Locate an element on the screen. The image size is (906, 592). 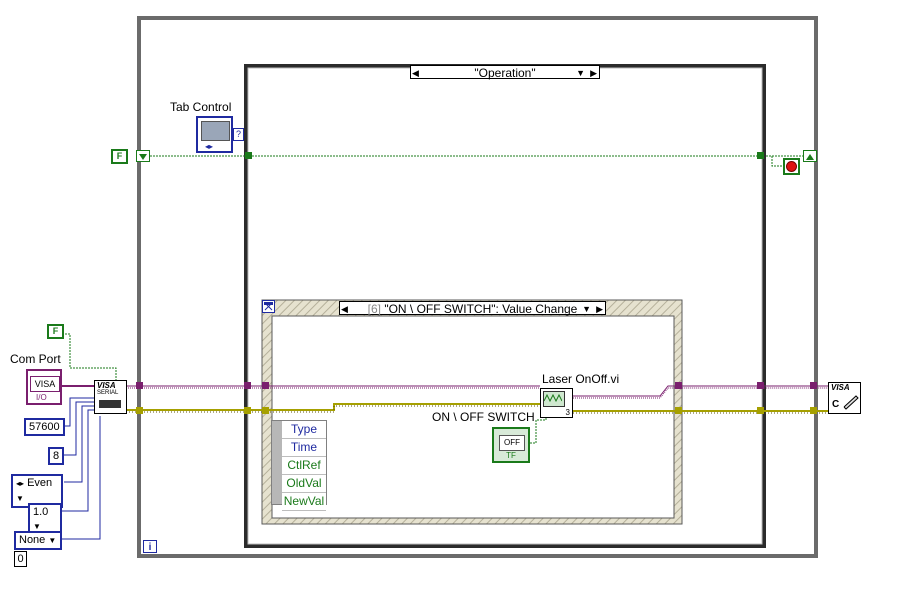
tab-control-terminal: ◂▸ is located at coordinates (214, 134).